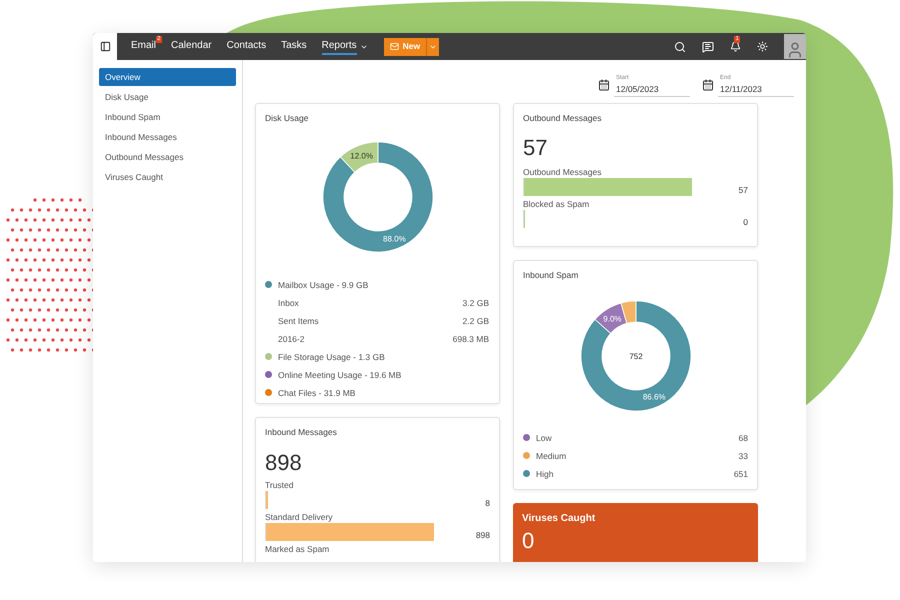 The height and width of the screenshot is (600, 900). I want to click on notification-bell-icon, so click(735, 46).